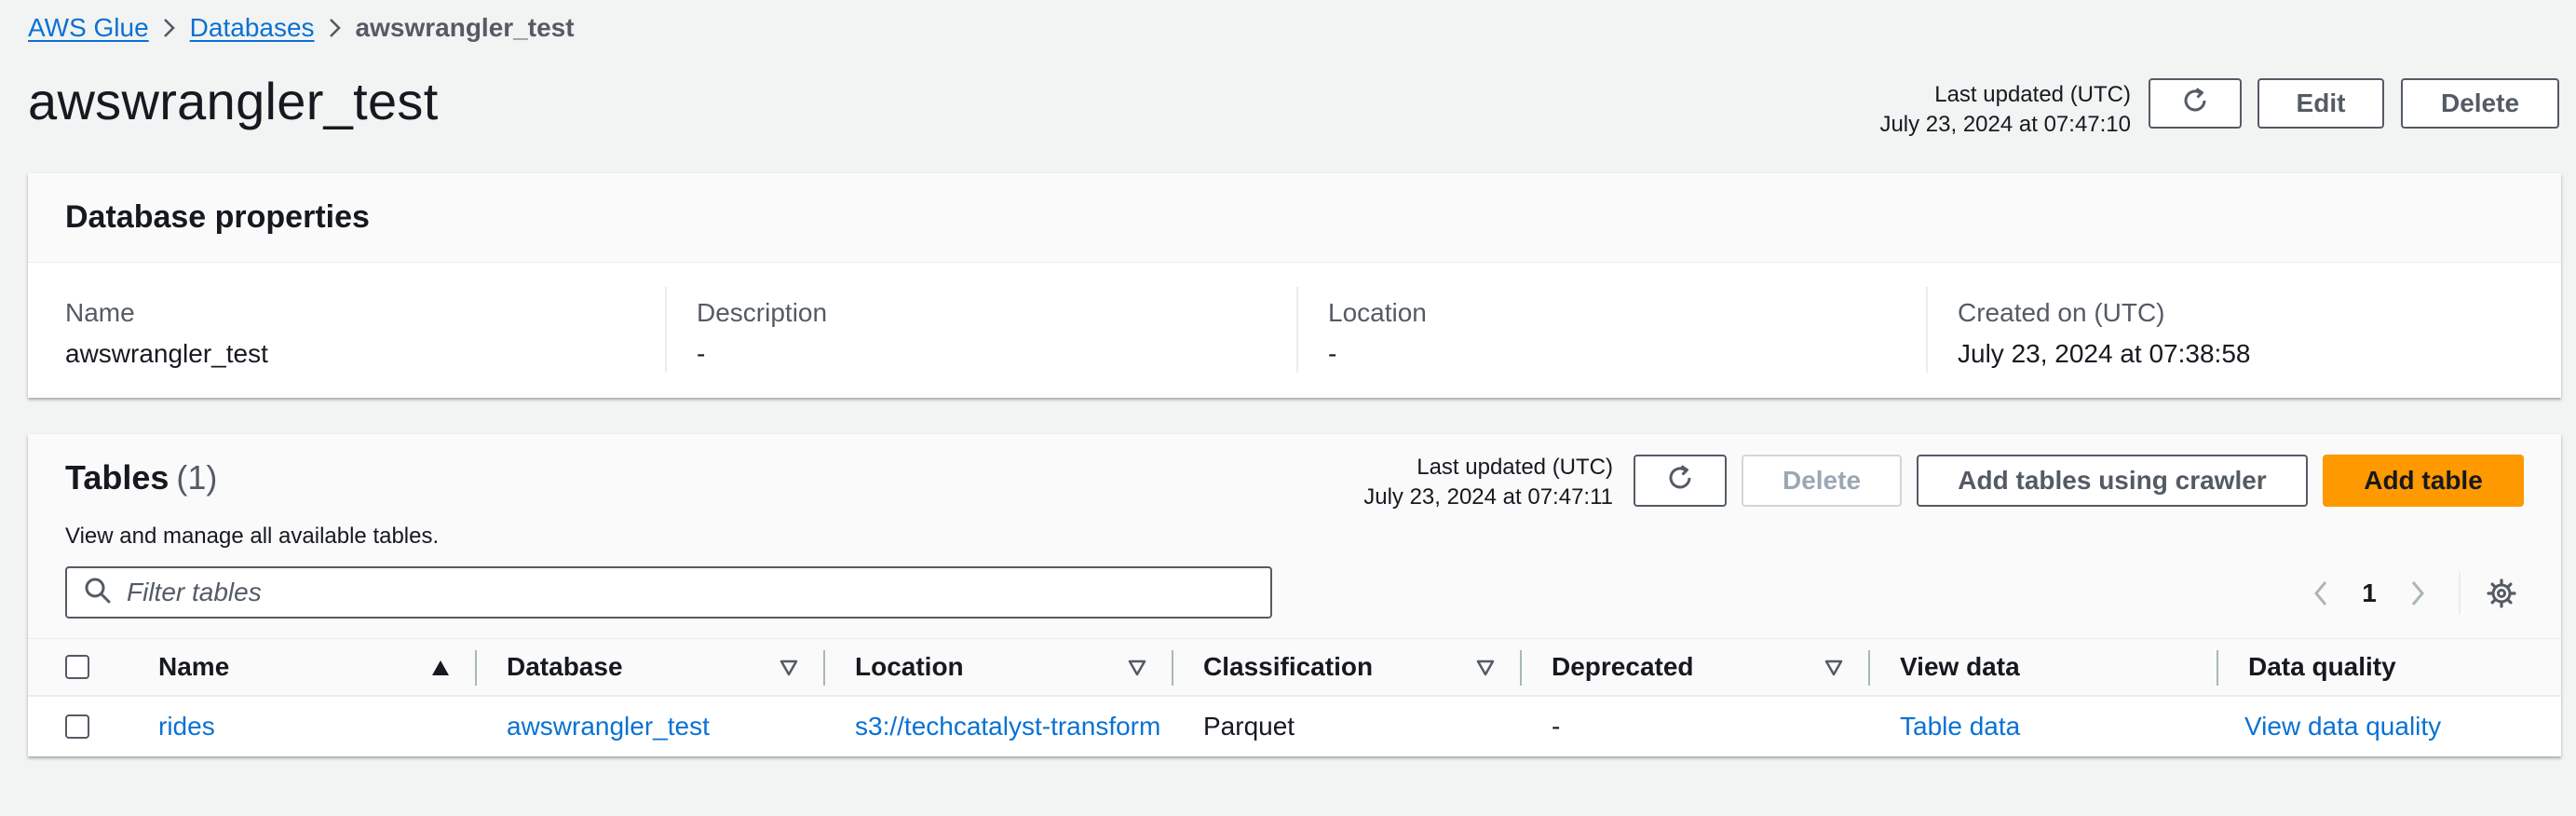  Describe the element at coordinates (363, 330) in the screenshot. I see `property-name: Name awswrangler_test` at that location.